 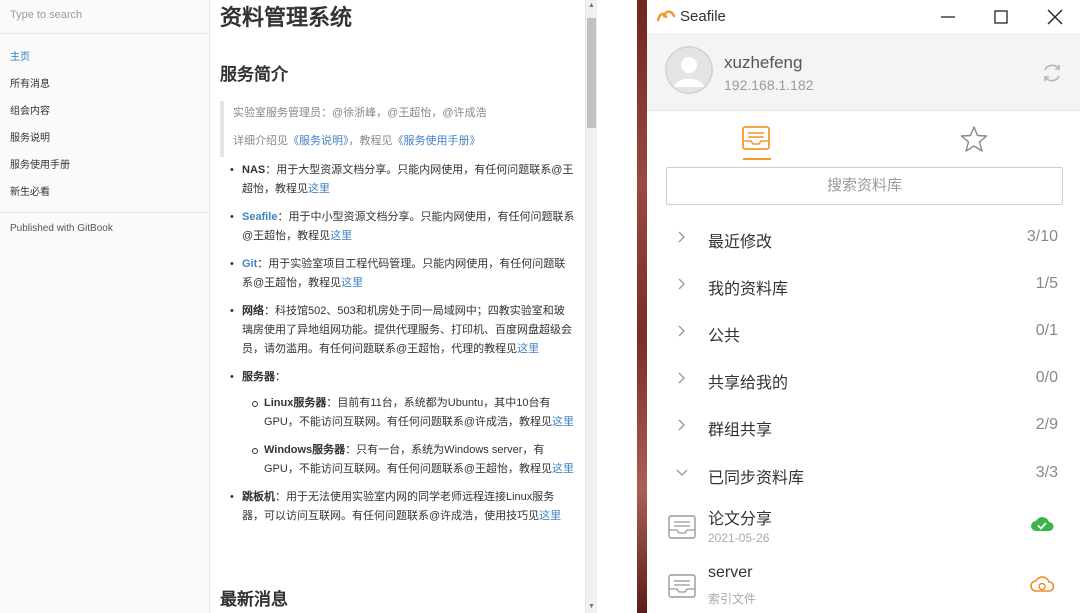 I want to click on category-my-libraries: 我的资料库 1/5, so click(x=863, y=285).